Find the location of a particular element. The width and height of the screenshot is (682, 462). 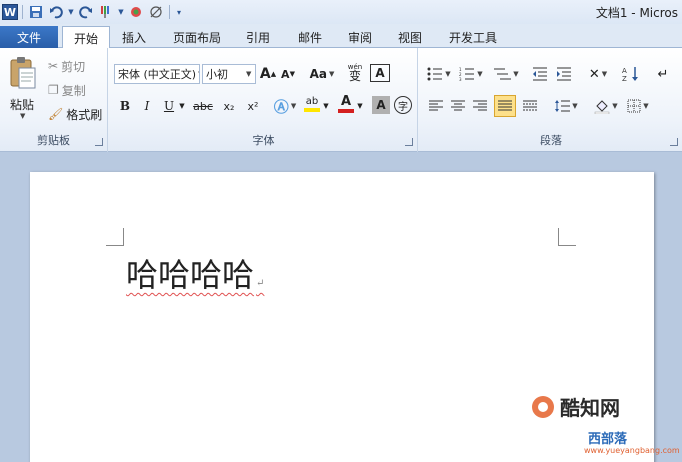

text-effects-button: Ⓐ ▼ is located at coordinates (285, 106).